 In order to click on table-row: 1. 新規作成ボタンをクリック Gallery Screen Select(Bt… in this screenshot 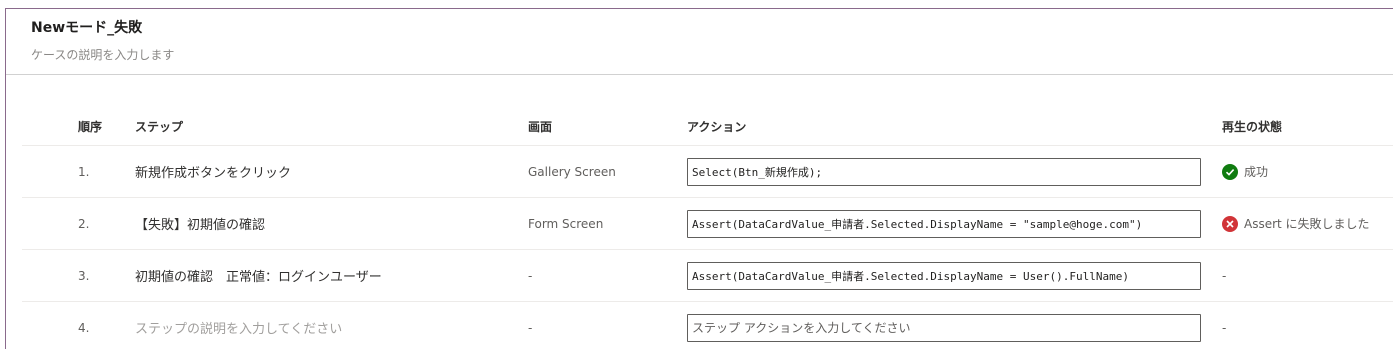, I will do `click(707, 172)`.